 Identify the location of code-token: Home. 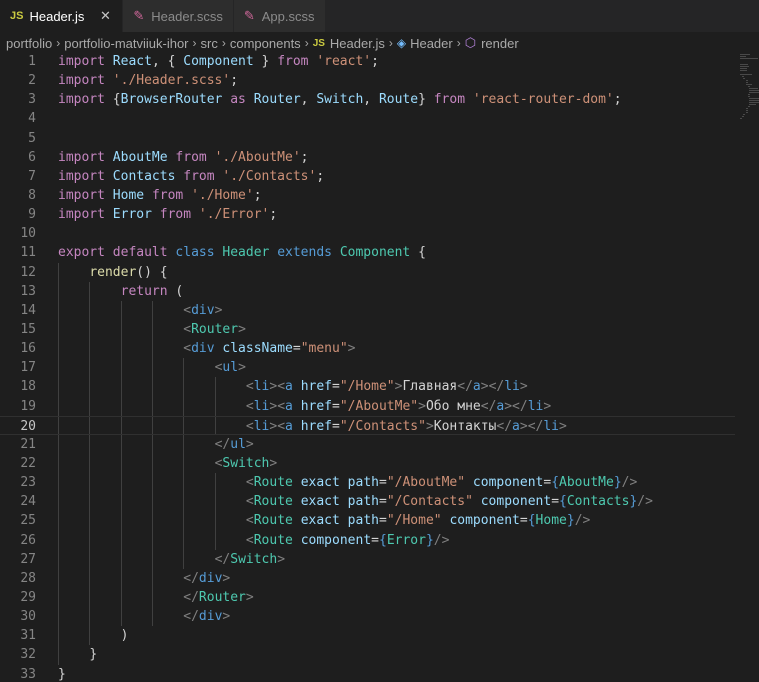
(551, 521).